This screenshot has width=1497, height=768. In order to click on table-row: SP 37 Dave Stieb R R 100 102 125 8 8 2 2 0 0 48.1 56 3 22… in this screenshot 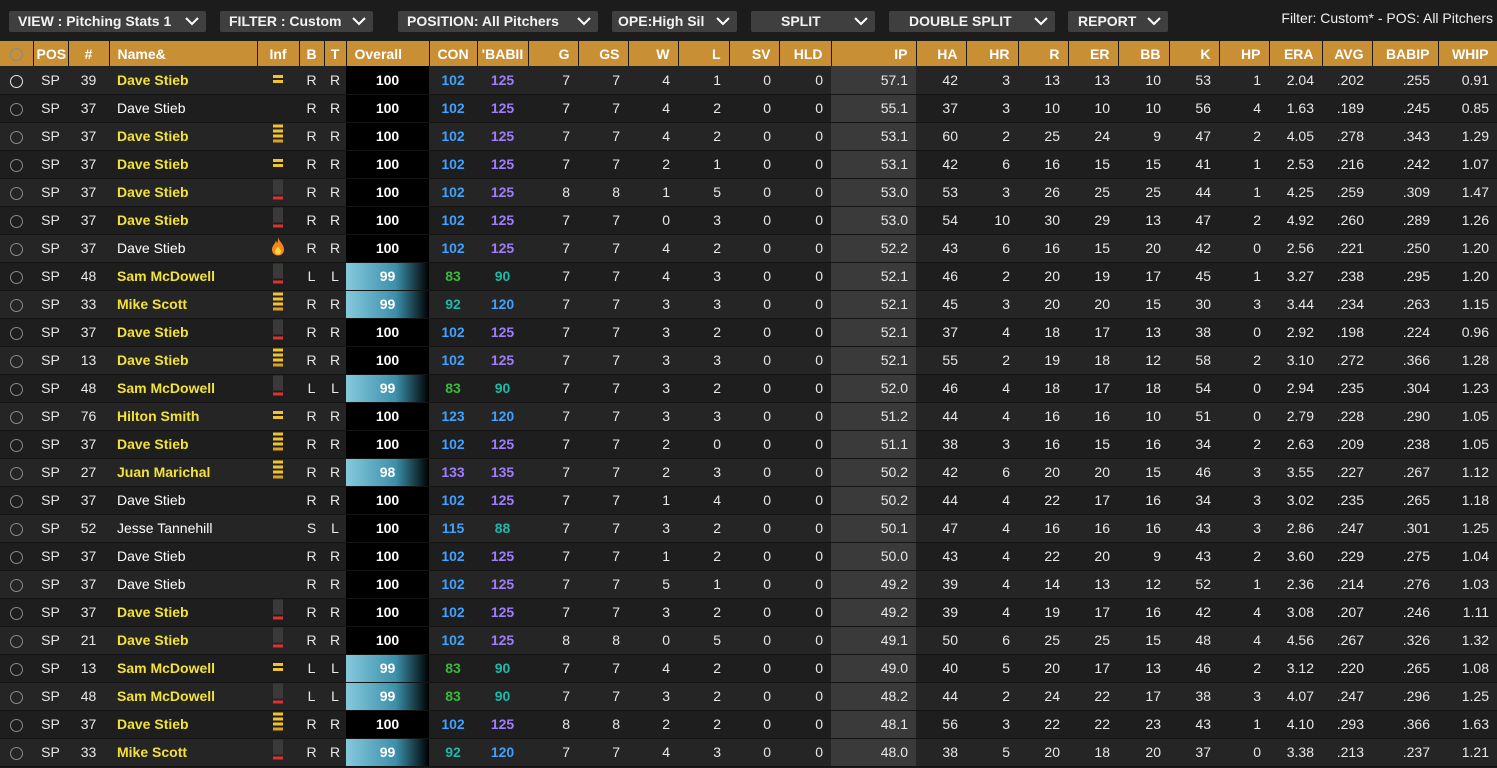, I will do `click(748, 724)`.